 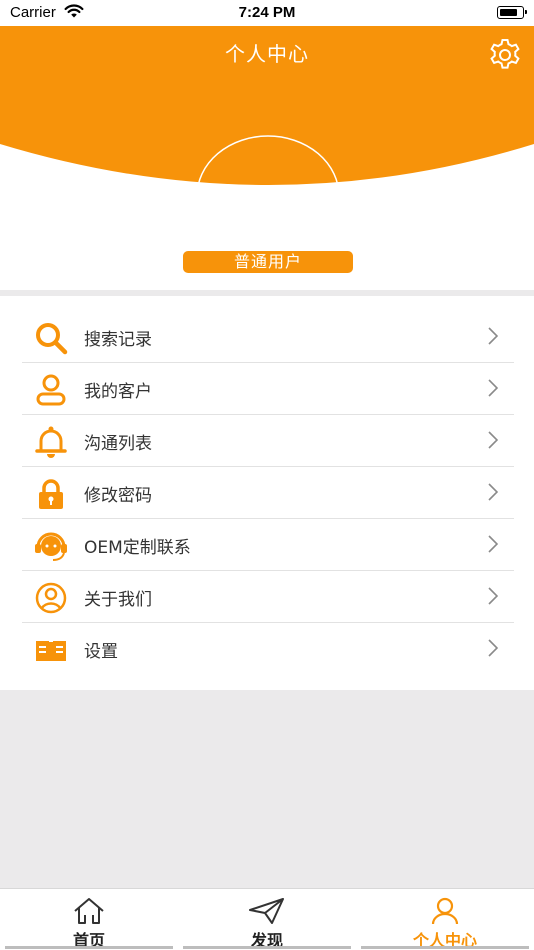 I want to click on menu-item-change-password: 修改密码, so click(x=268, y=493).